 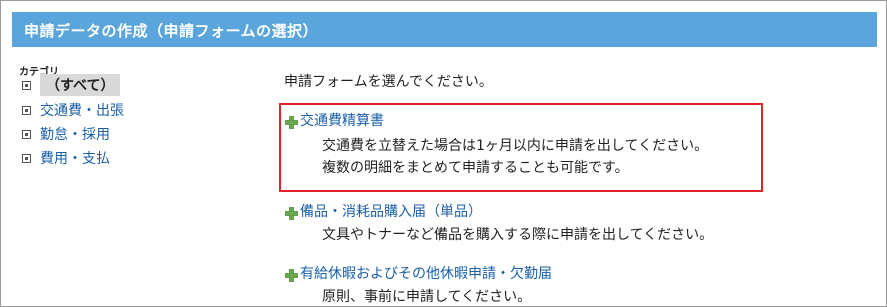 What do you see at coordinates (499, 211) in the screenshot?
I see `form-link: 備品・消耗品購入届（単品）` at bounding box center [499, 211].